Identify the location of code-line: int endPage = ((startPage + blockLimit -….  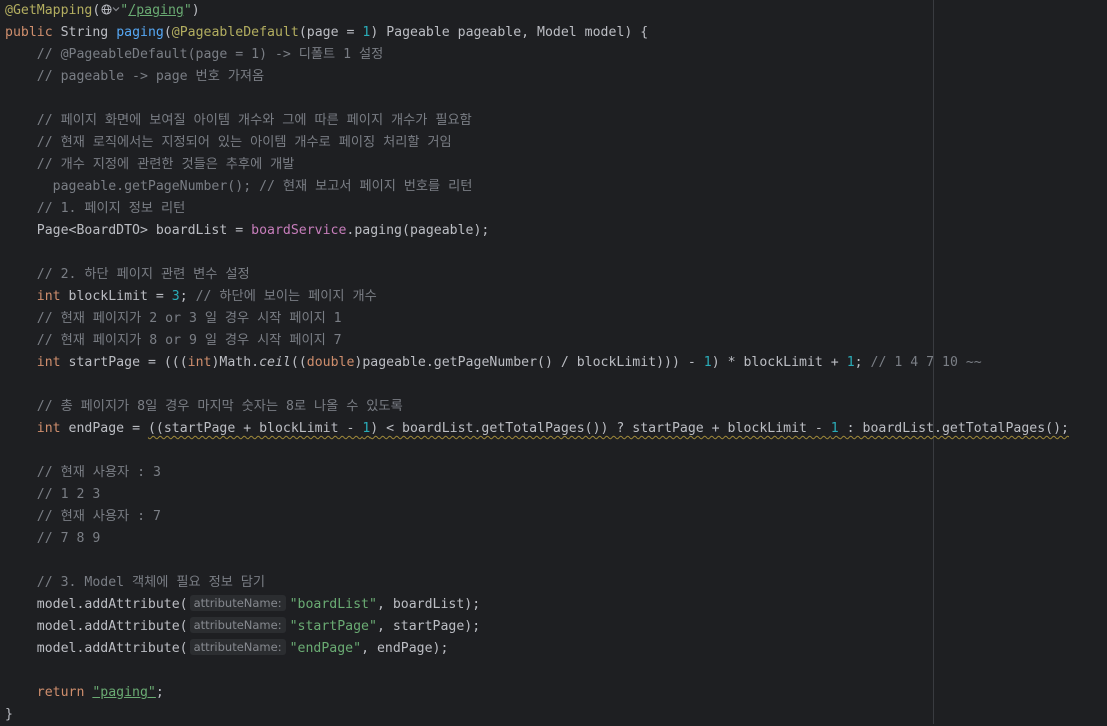
(537, 429).